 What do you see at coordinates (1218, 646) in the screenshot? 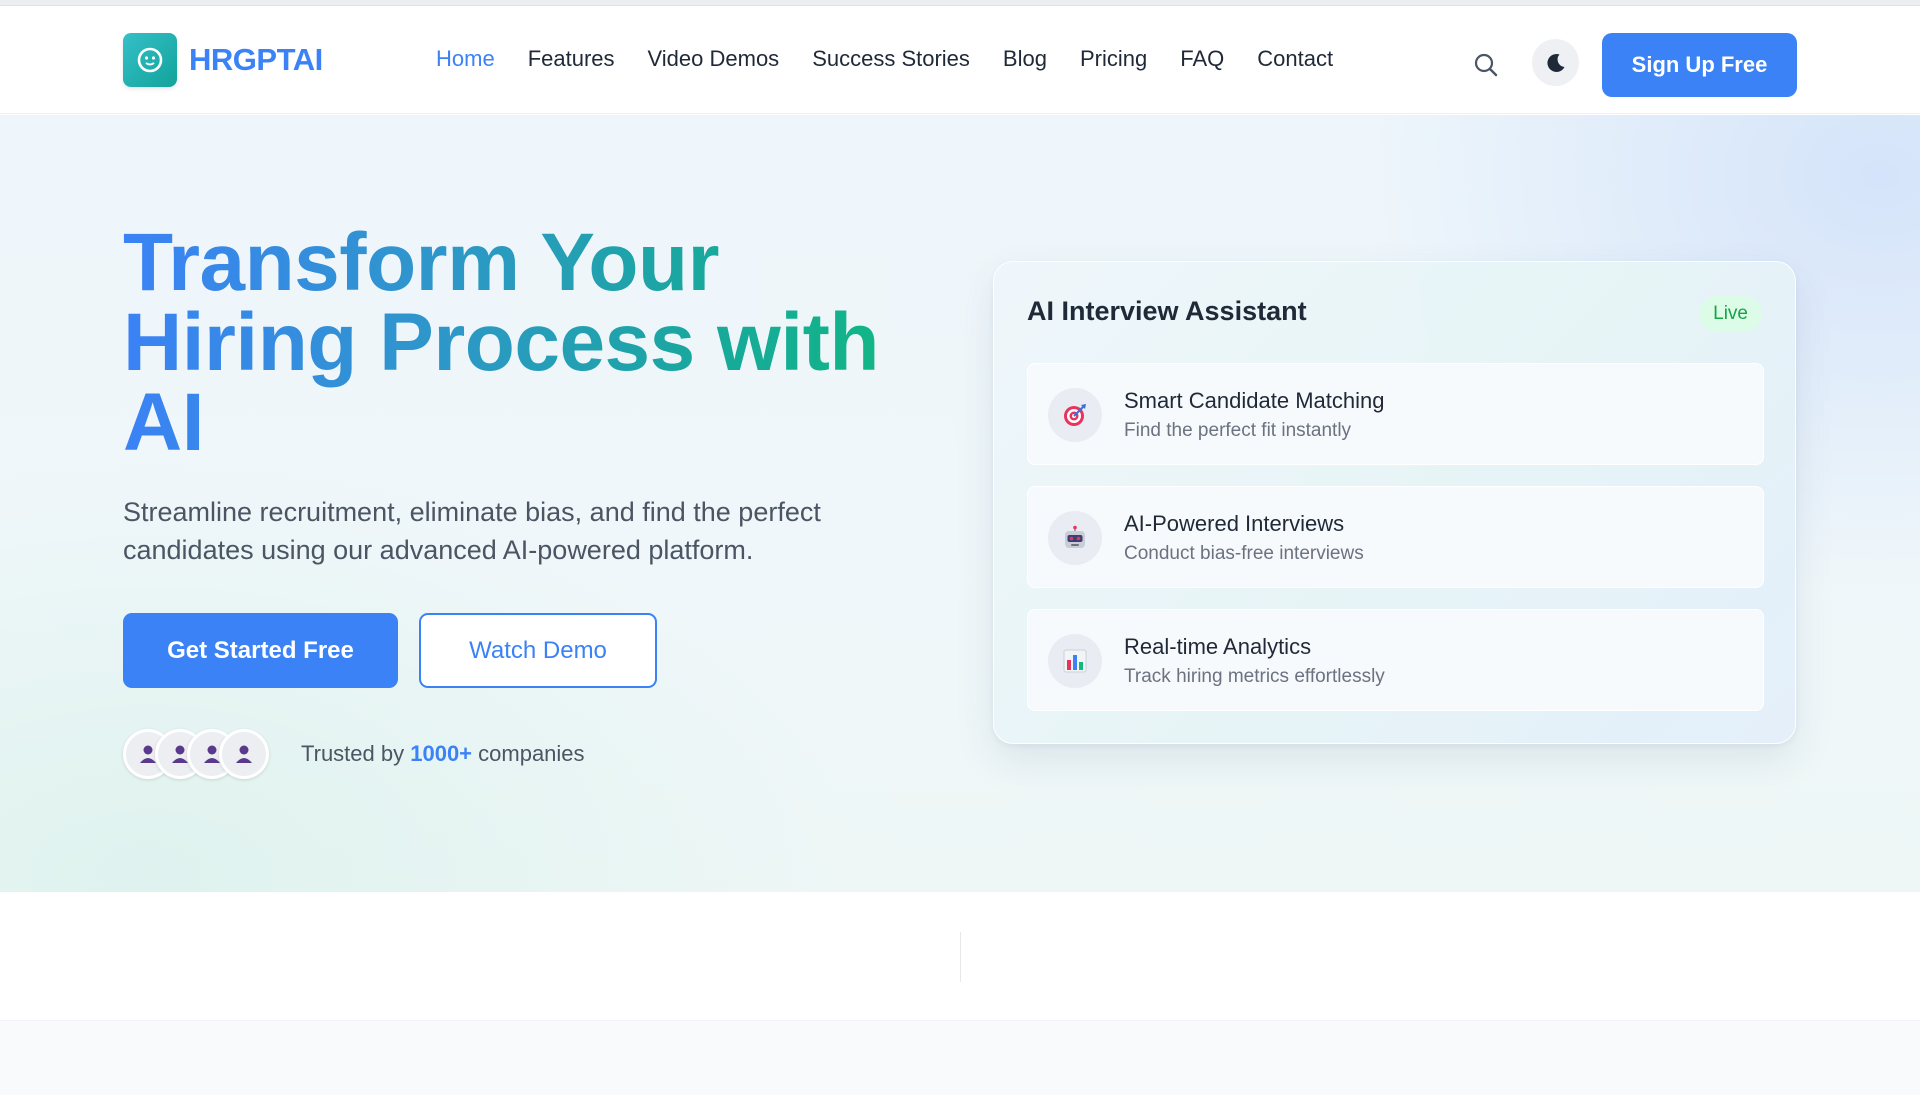
I see `feature-title: Real-time Analytics` at bounding box center [1218, 646].